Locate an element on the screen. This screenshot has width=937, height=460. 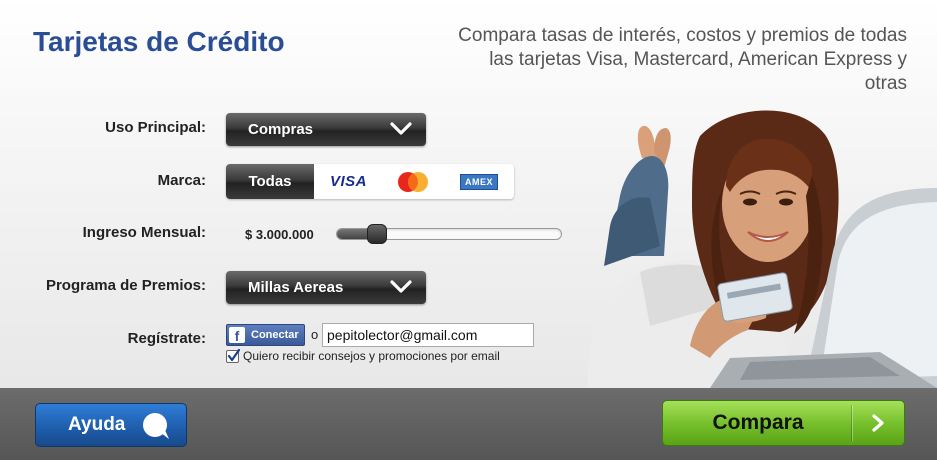
uso-principal-label: Uso Principal: is located at coordinates (155, 127).